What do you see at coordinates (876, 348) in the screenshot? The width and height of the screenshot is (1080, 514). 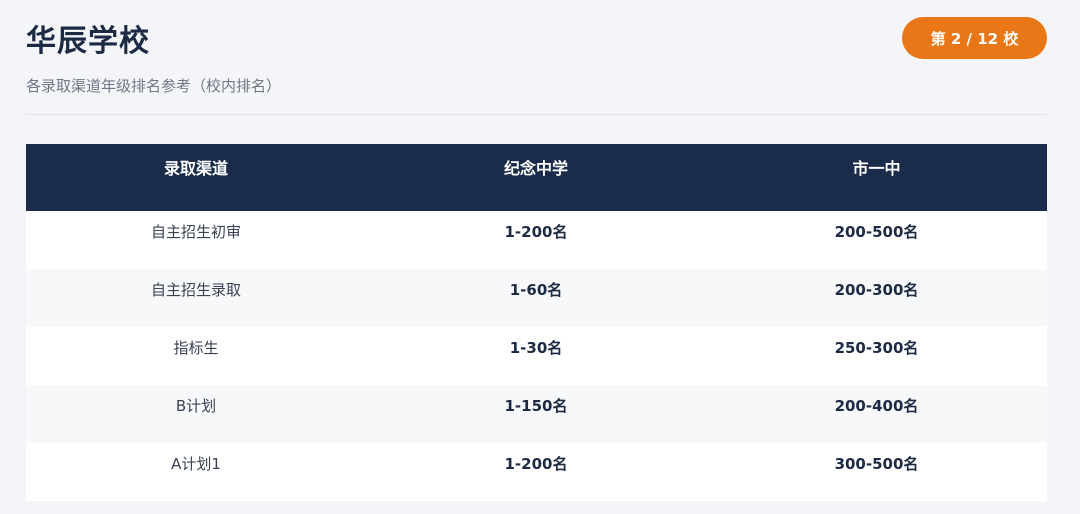 I see `city-no1-rank-cell: 250-300名` at bounding box center [876, 348].